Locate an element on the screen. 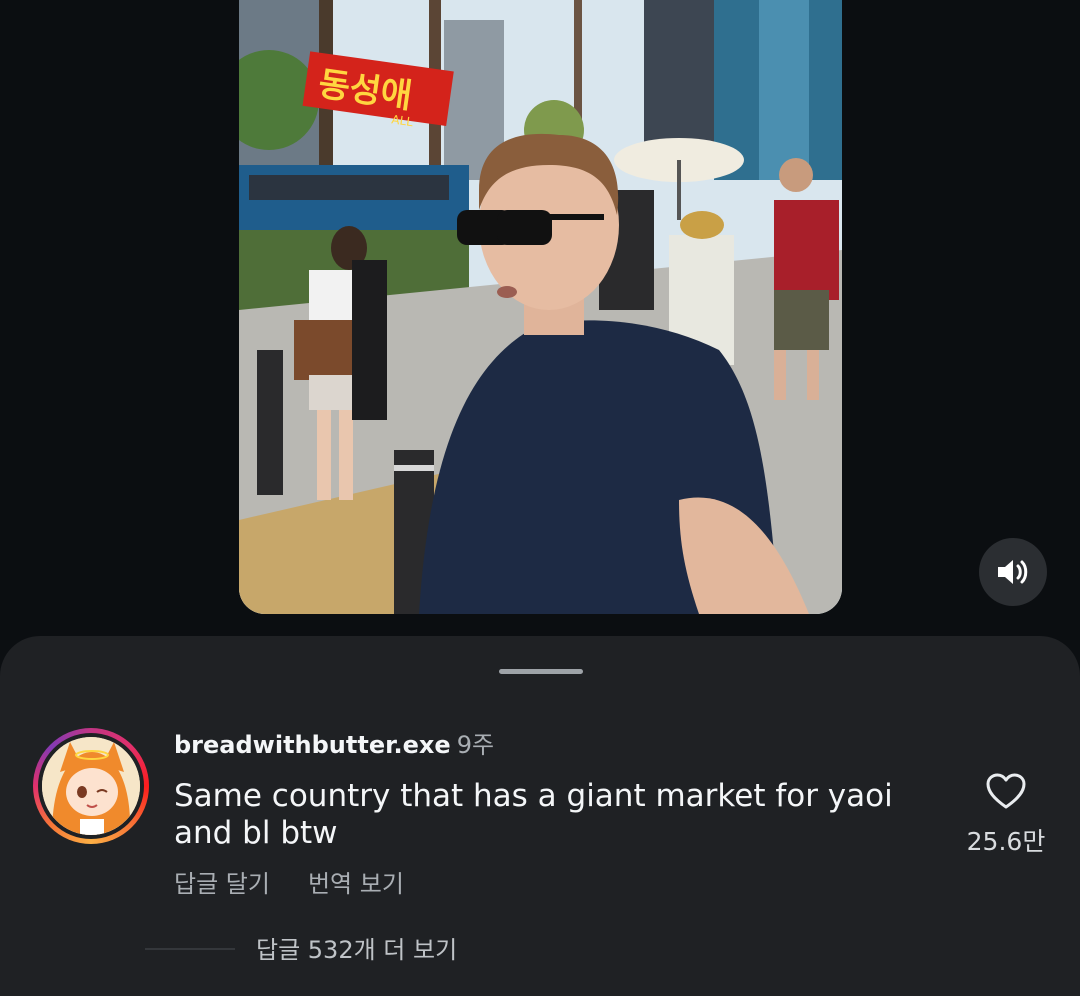  anime-avatar-image is located at coordinates (91, 786).